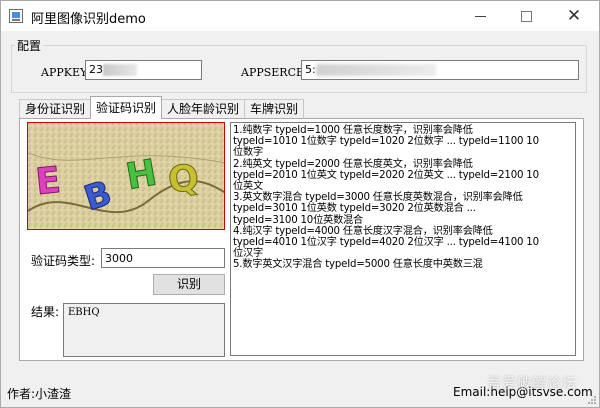 This screenshot has width=600, height=408. I want to click on appsercet-redaction, so click(375, 70).